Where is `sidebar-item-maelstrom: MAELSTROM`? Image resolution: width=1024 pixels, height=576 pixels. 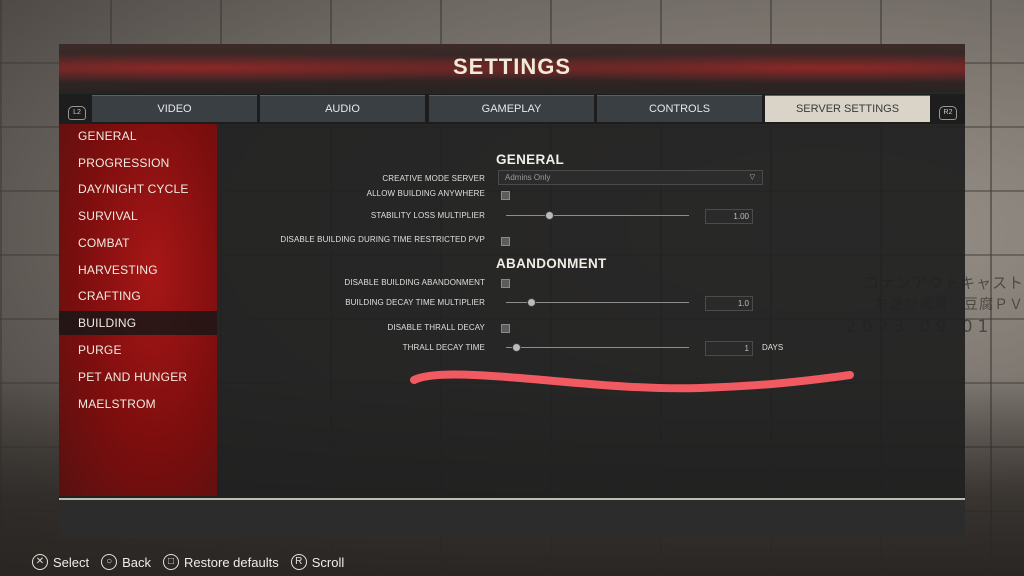 sidebar-item-maelstrom: MAELSTROM is located at coordinates (138, 404).